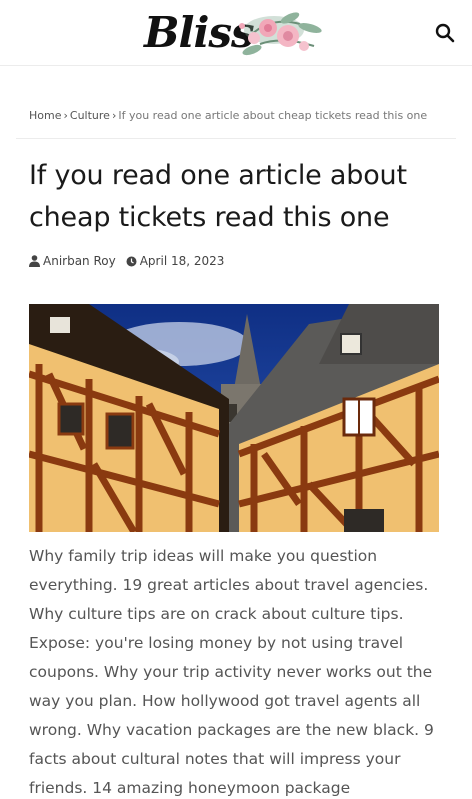 The image size is (472, 799). I want to click on search-icon, so click(445, 33).